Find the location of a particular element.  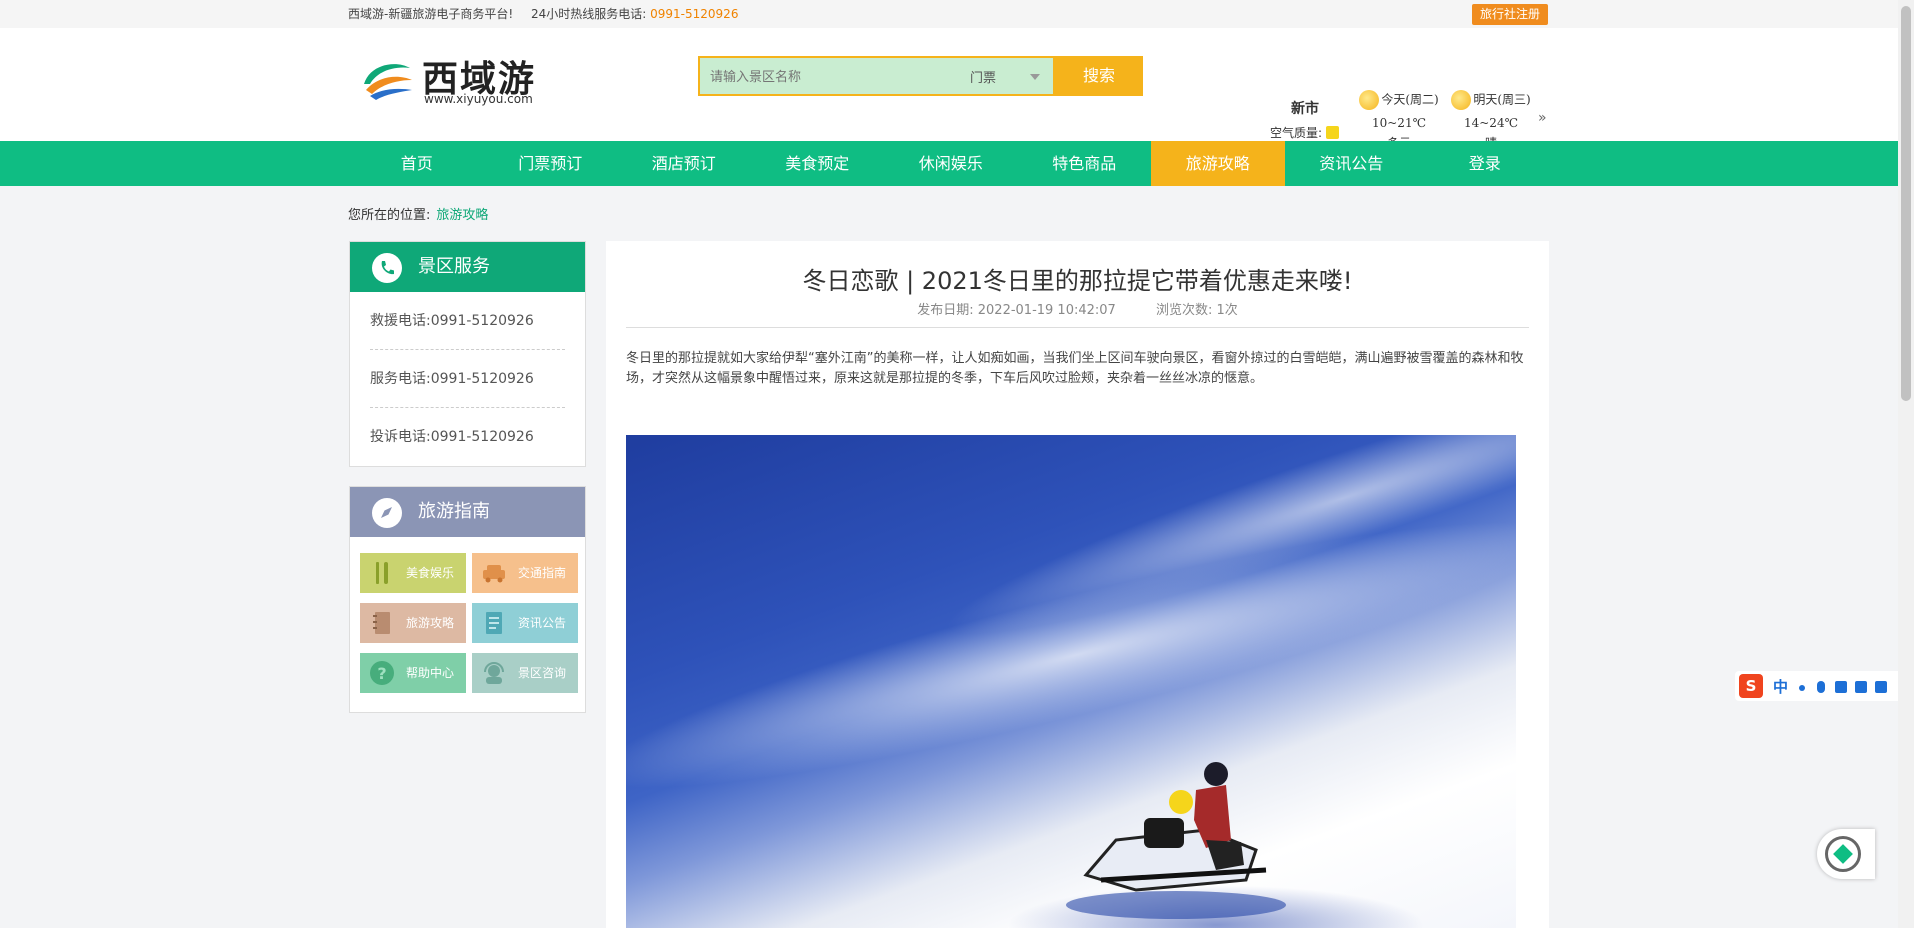

air-quality: 空气质量: is located at coordinates (1305, 132).